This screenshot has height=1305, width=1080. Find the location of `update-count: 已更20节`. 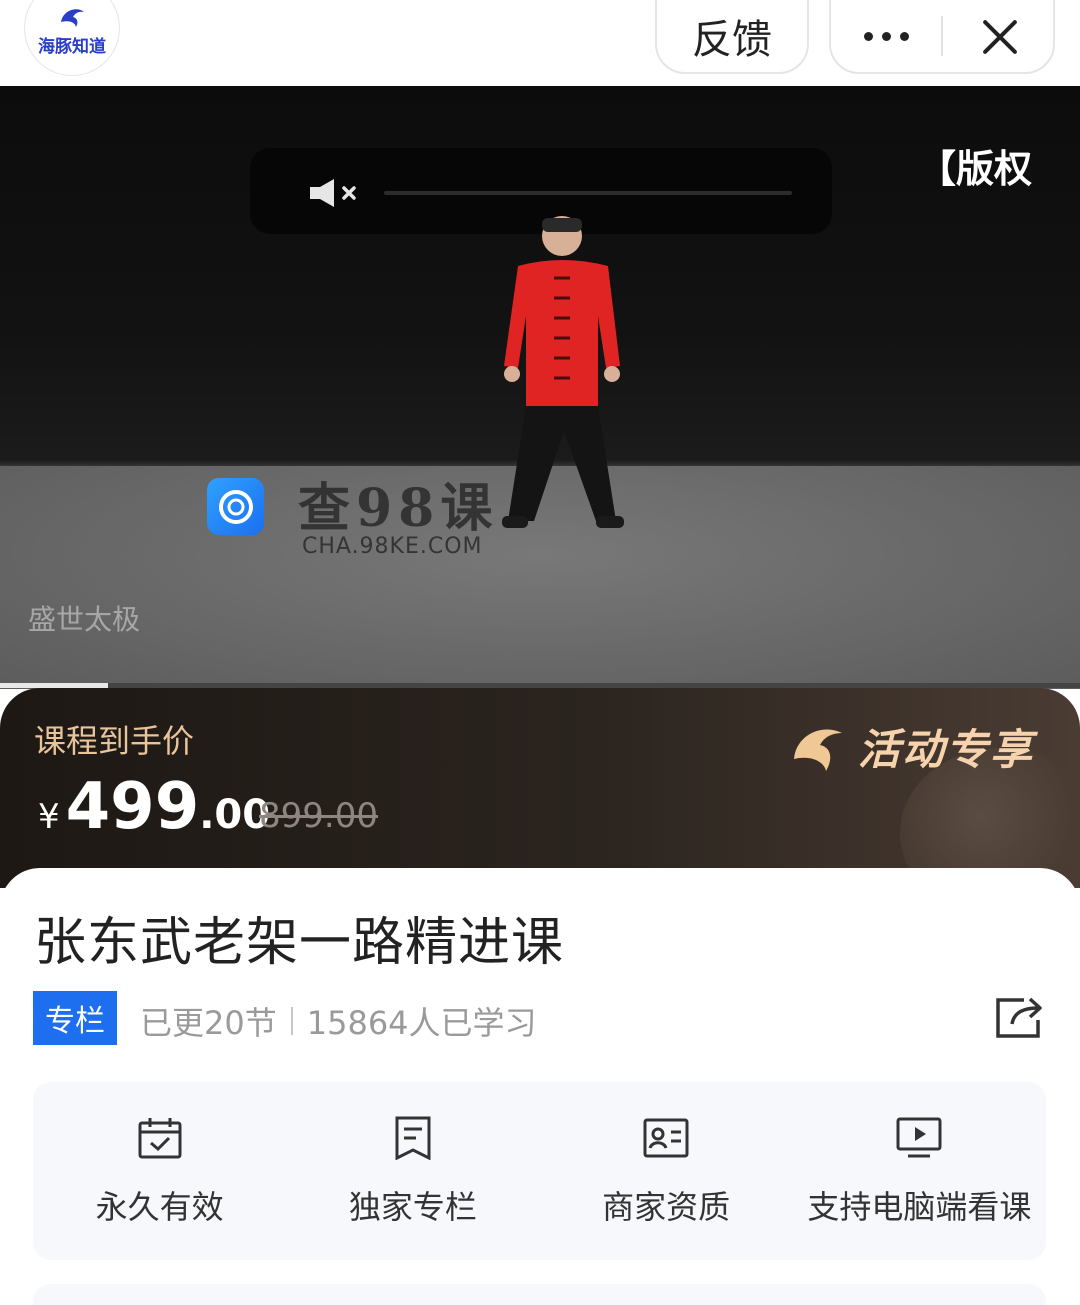

update-count: 已更20节 is located at coordinates (208, 1023).